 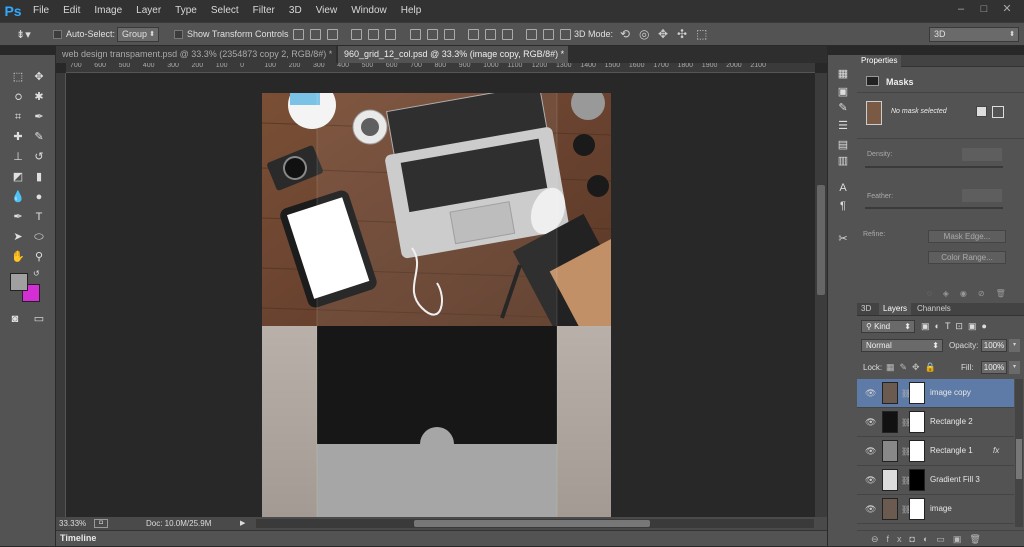 What do you see at coordinates (663, 34) in the screenshot?
I see `pan-icon: ✥` at bounding box center [663, 34].